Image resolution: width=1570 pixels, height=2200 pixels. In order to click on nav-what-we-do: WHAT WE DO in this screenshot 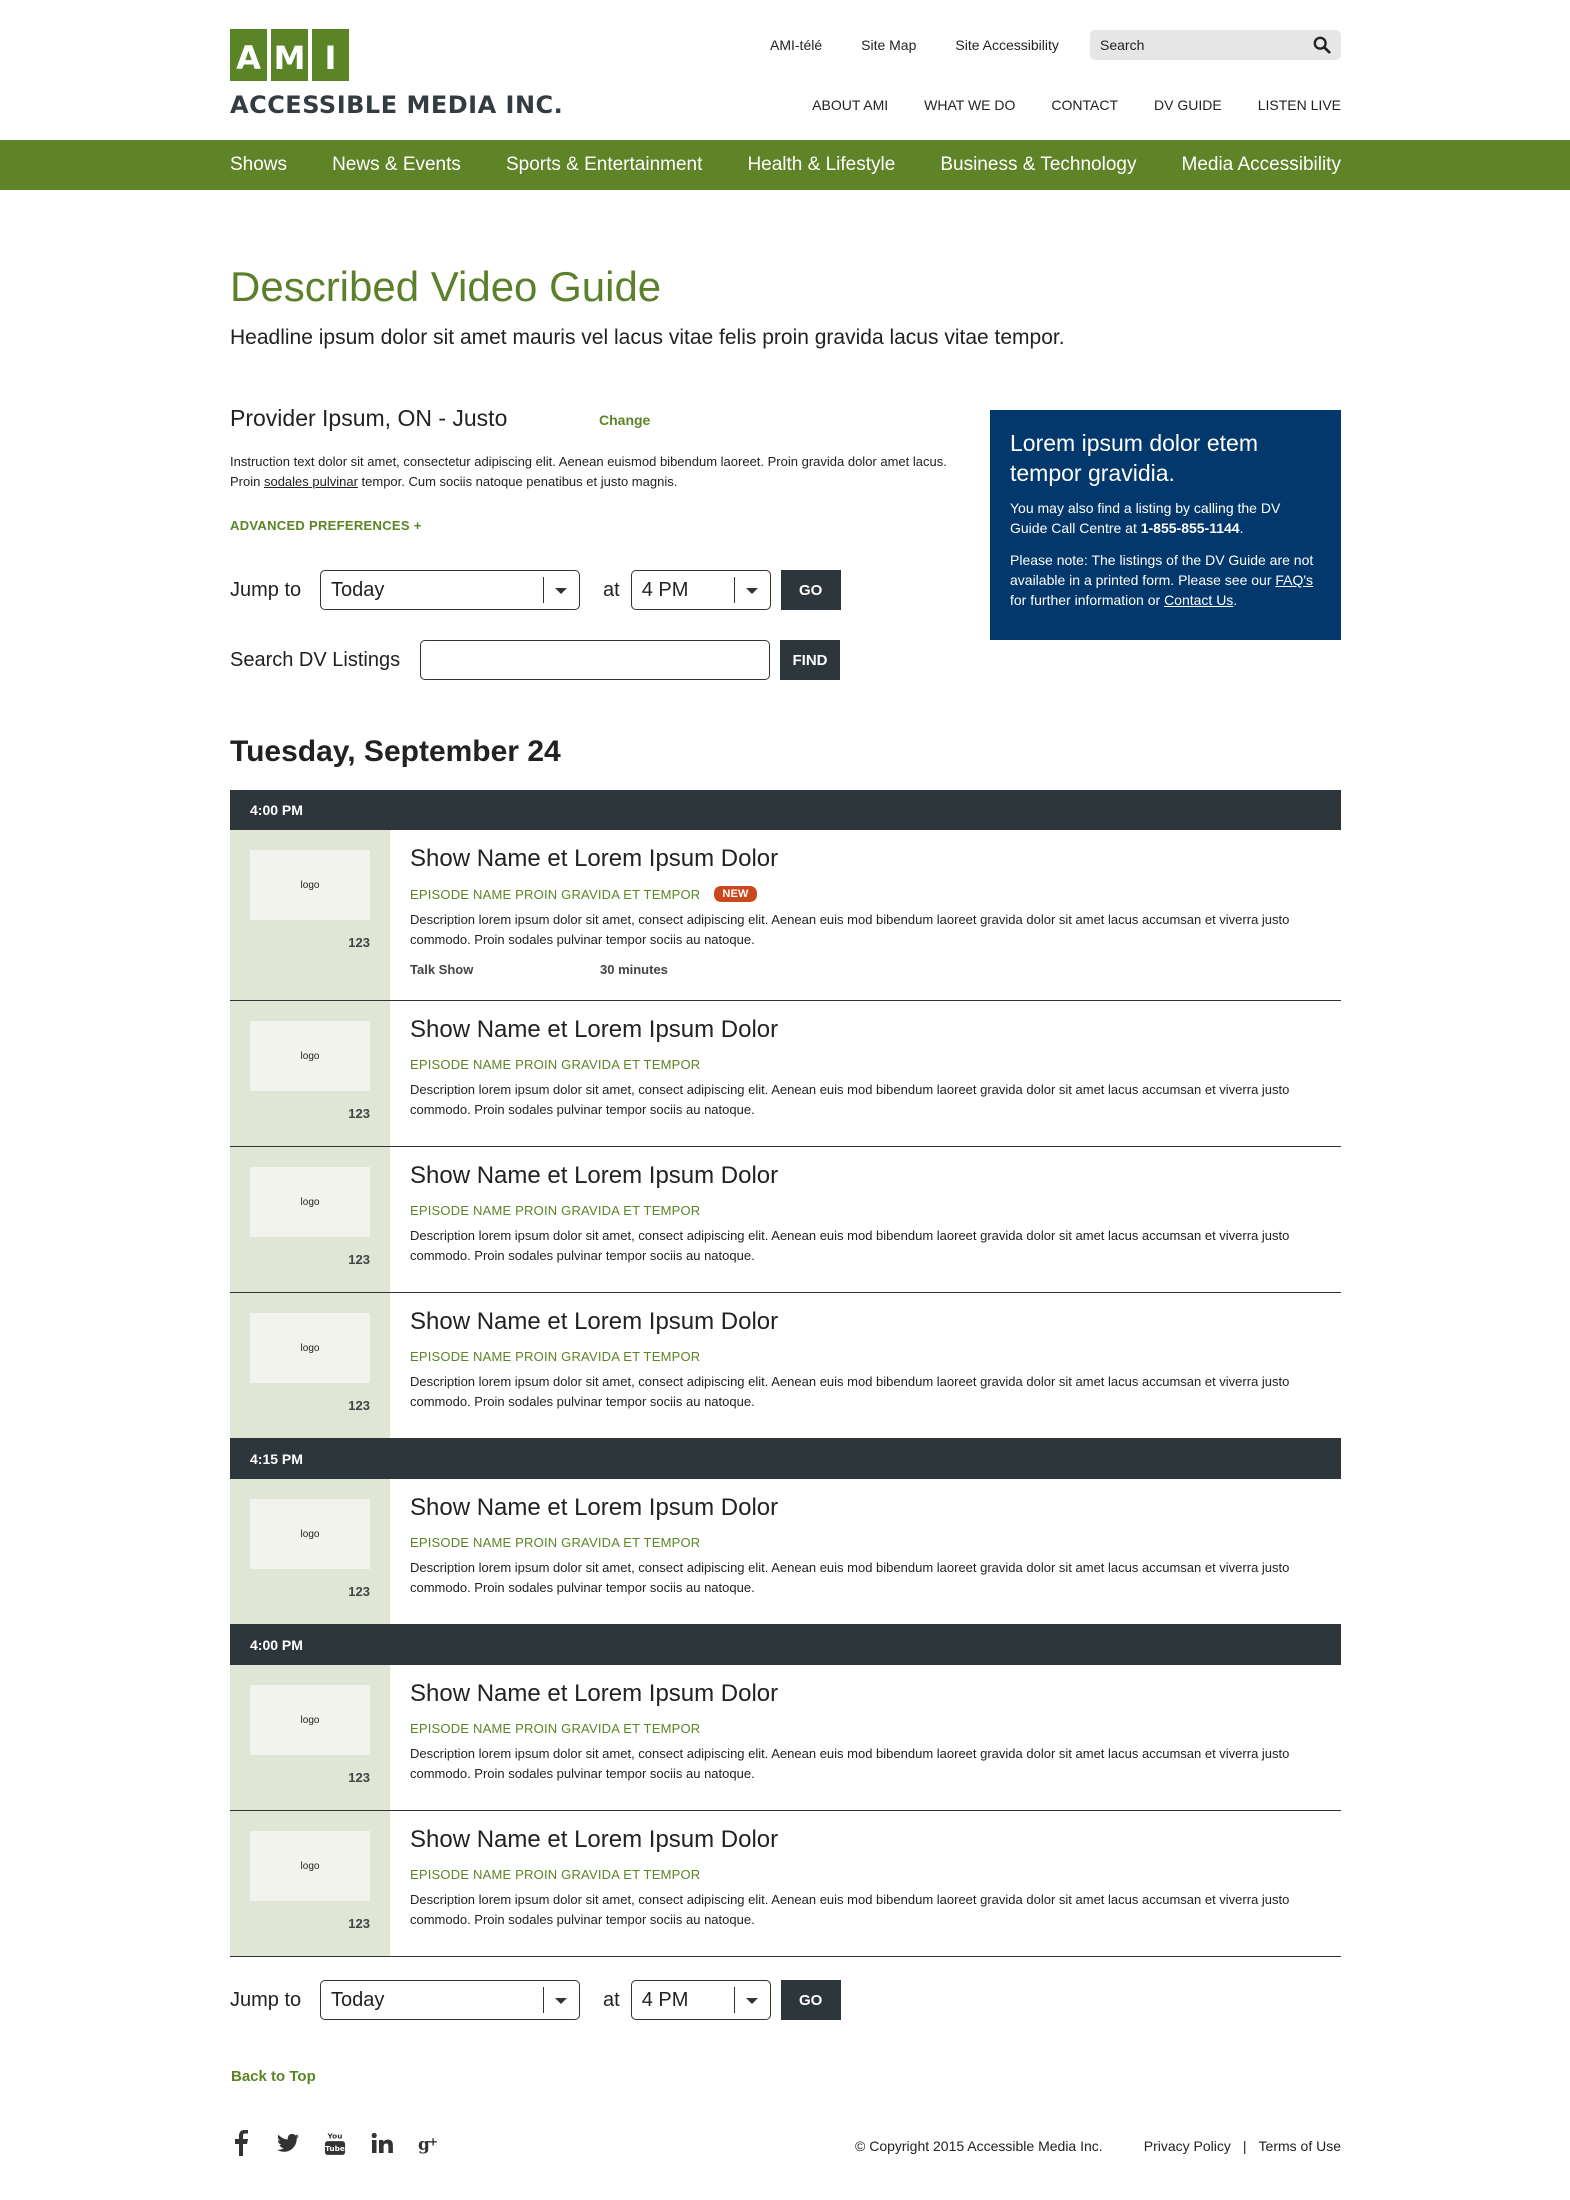, I will do `click(969, 105)`.